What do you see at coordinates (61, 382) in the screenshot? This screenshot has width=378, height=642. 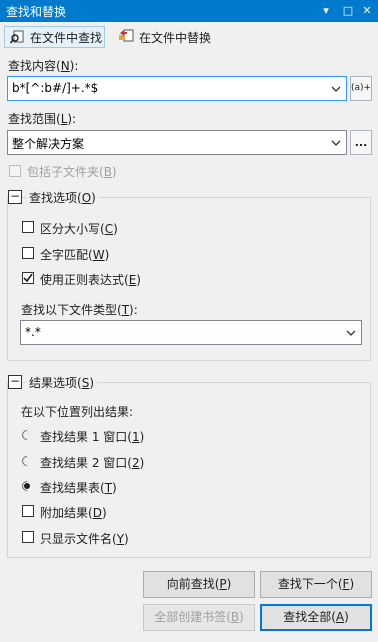 I see `result-options-title: 结果选项(S)` at bounding box center [61, 382].